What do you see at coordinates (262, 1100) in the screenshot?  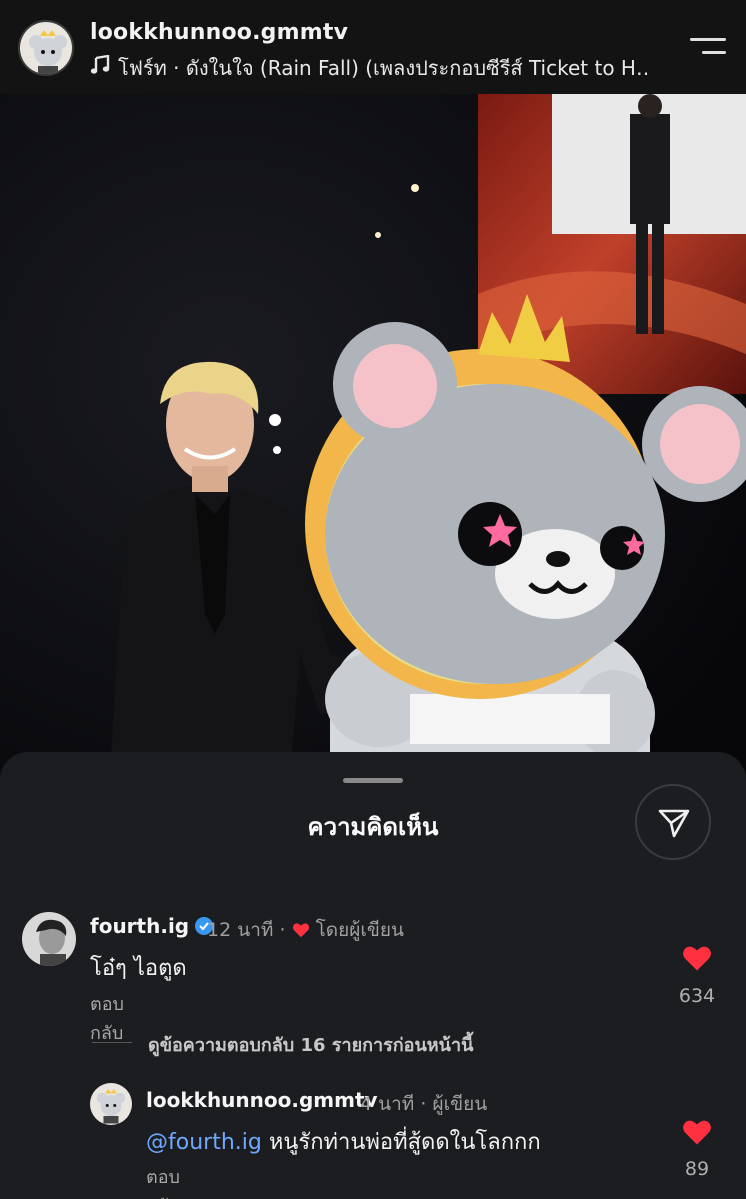 I see `reply-username: lookkhunnoo.gmmtv` at bounding box center [262, 1100].